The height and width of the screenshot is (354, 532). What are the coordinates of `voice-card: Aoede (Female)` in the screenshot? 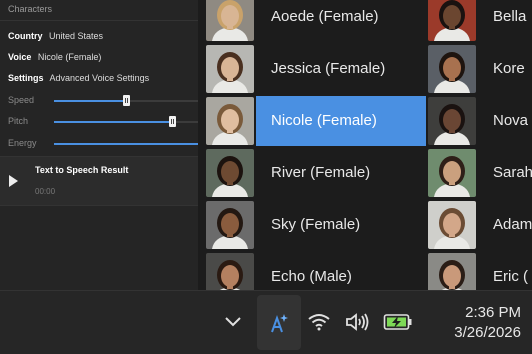 It's located at (313, 21).